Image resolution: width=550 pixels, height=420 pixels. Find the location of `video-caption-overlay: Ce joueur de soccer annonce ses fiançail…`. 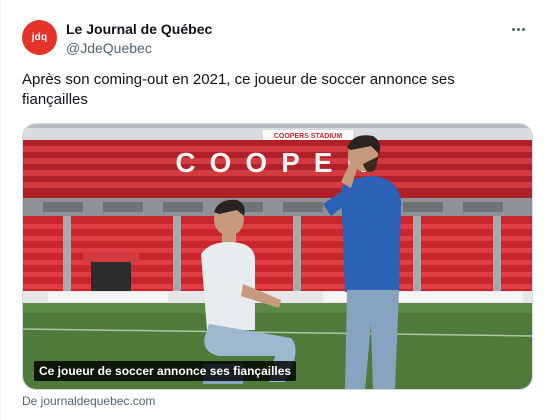

video-caption-overlay: Ce joueur de soccer annonce ses fiançail… is located at coordinates (165, 371).